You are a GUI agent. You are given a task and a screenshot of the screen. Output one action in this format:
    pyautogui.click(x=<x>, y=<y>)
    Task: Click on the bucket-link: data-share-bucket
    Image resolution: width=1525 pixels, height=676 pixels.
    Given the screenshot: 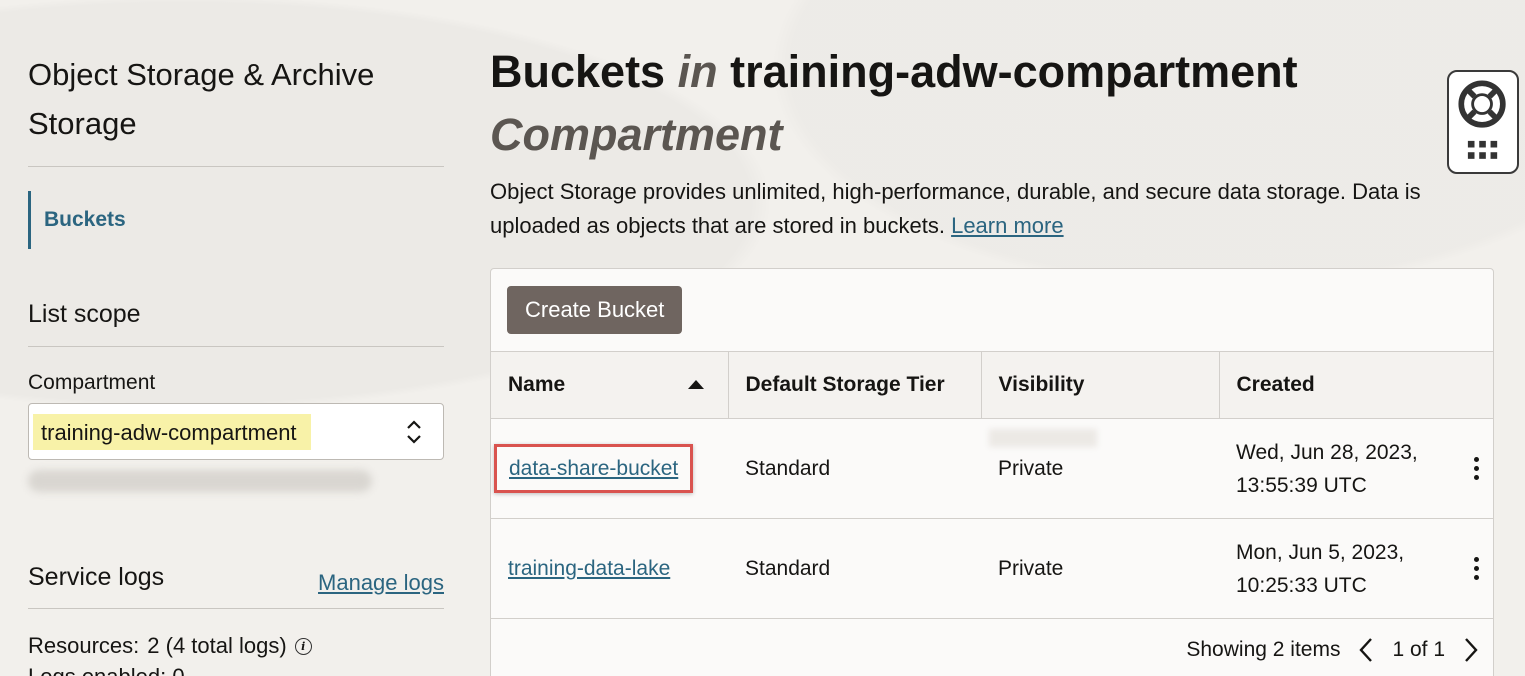 What is the action you would take?
    pyautogui.click(x=593, y=468)
    